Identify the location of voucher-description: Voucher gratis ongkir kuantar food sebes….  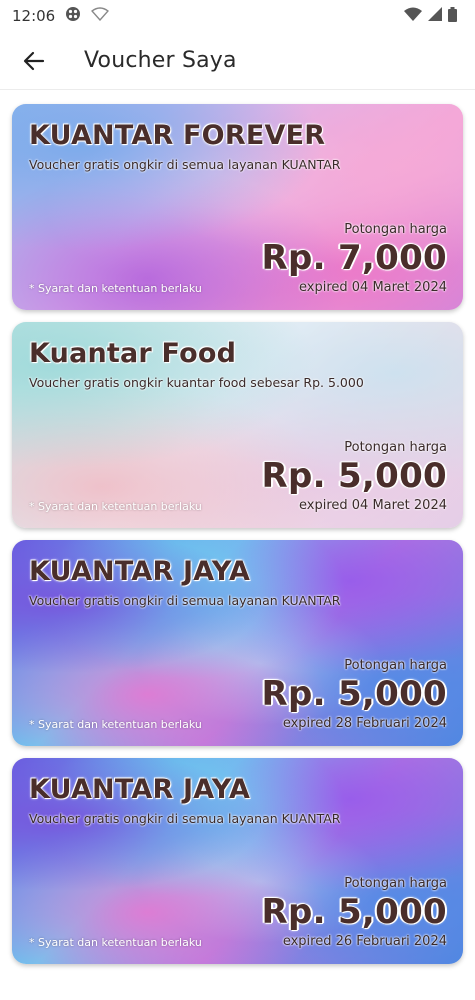
(196, 382).